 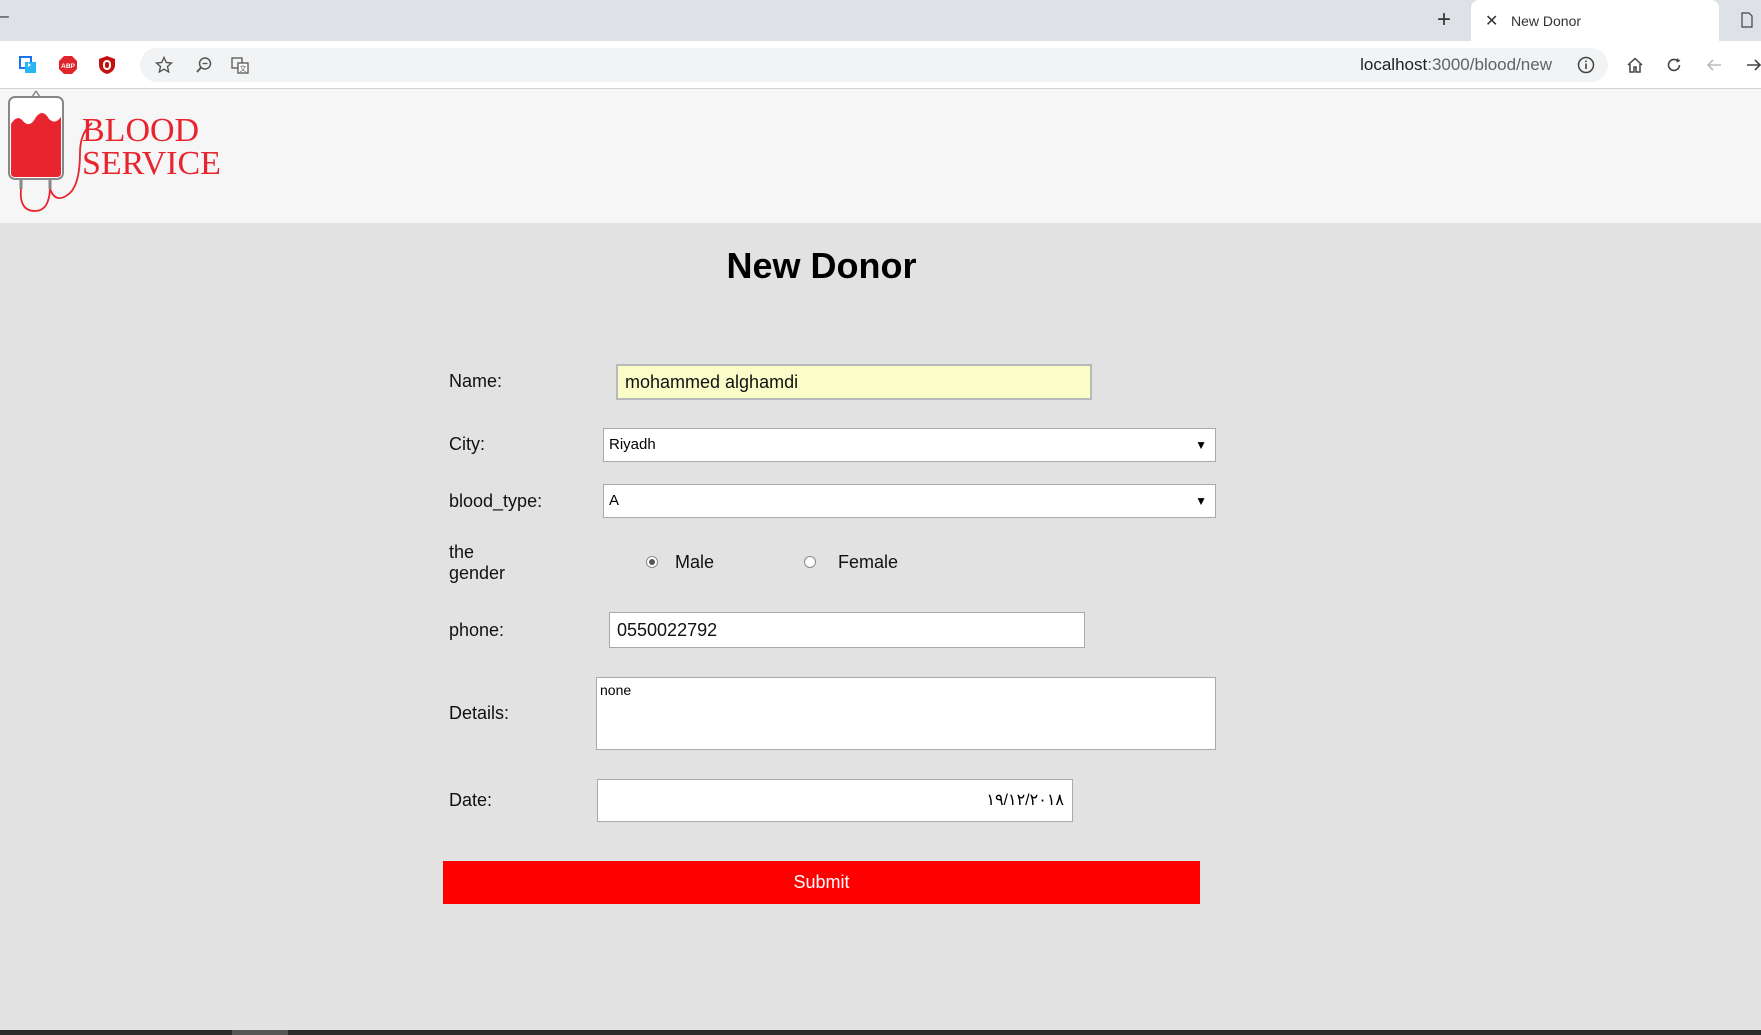 I want to click on url-host: localhost, so click(x=1394, y=64).